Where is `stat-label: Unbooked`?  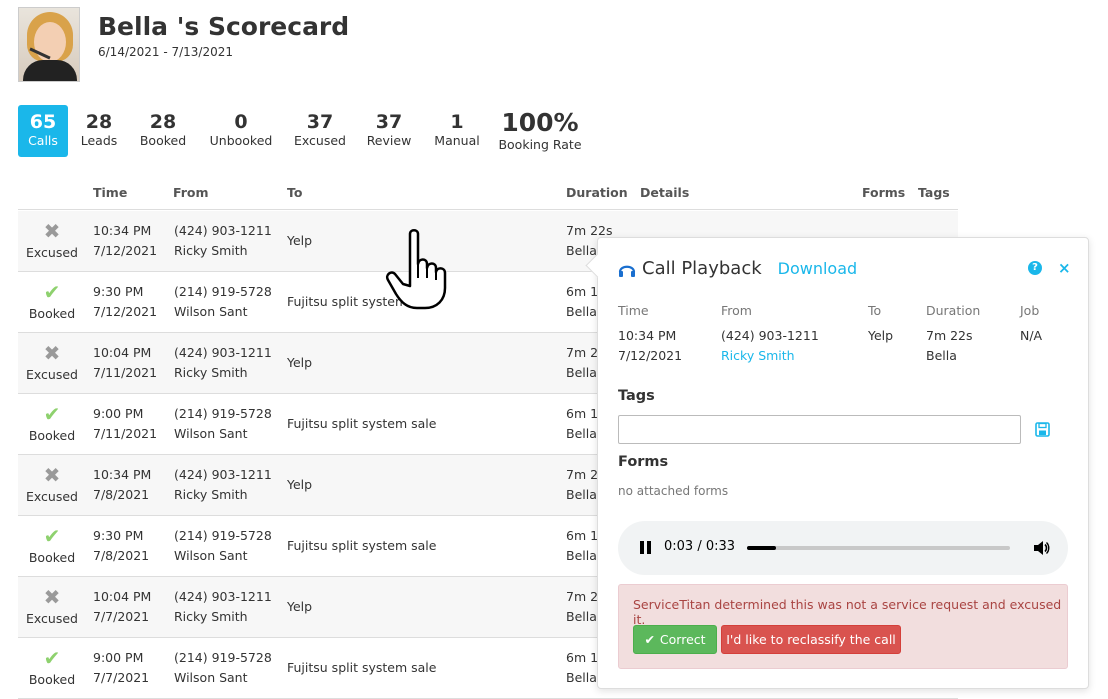
stat-label: Unbooked is located at coordinates (241, 140).